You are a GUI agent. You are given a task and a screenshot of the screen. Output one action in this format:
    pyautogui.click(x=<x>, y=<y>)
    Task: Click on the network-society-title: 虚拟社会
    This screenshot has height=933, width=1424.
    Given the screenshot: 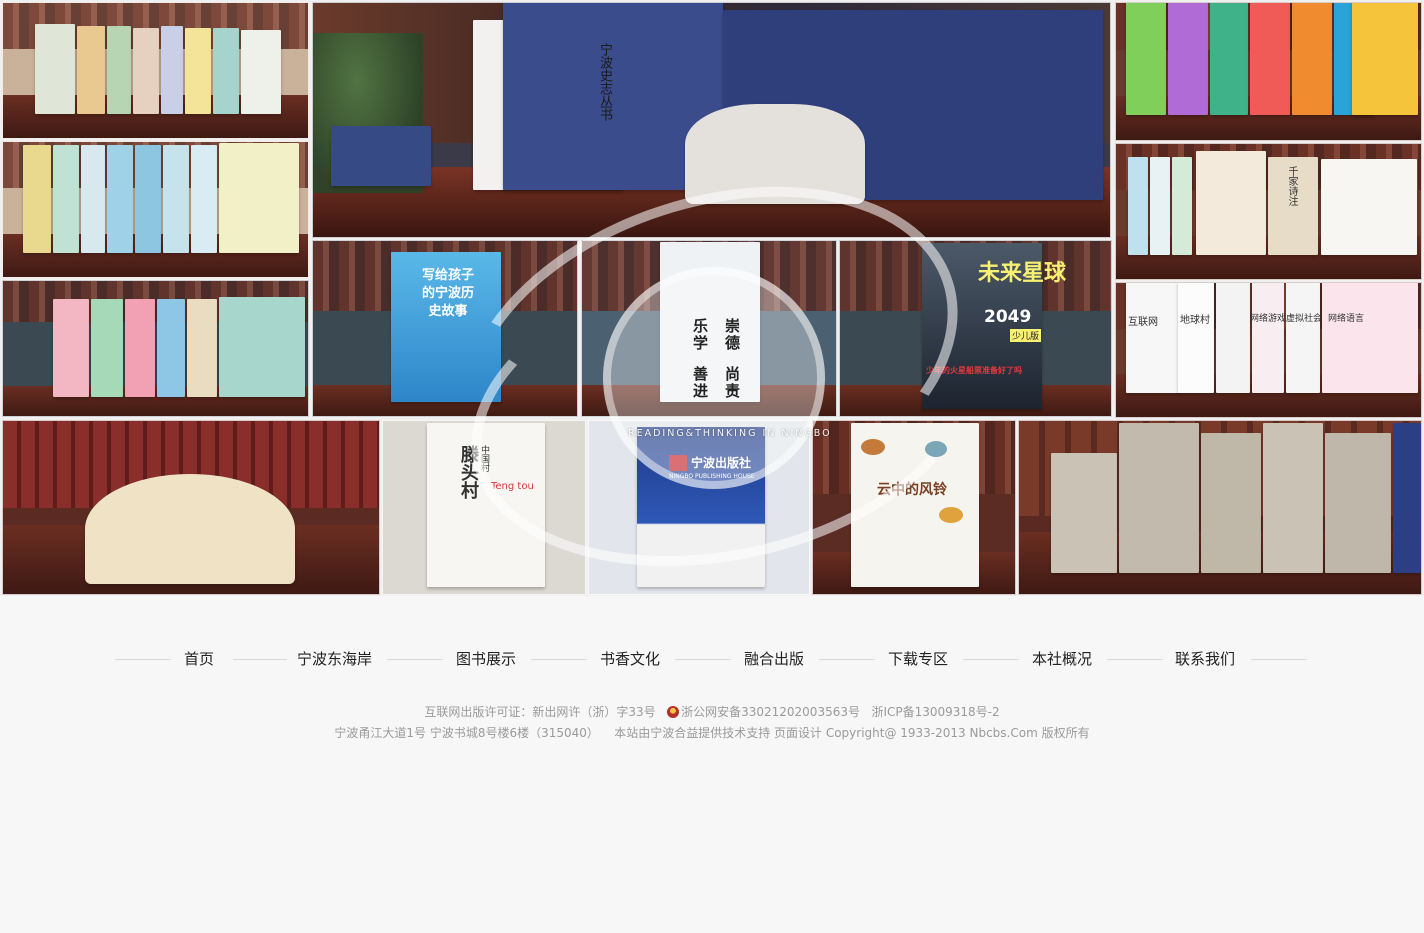 What is the action you would take?
    pyautogui.click(x=1304, y=319)
    